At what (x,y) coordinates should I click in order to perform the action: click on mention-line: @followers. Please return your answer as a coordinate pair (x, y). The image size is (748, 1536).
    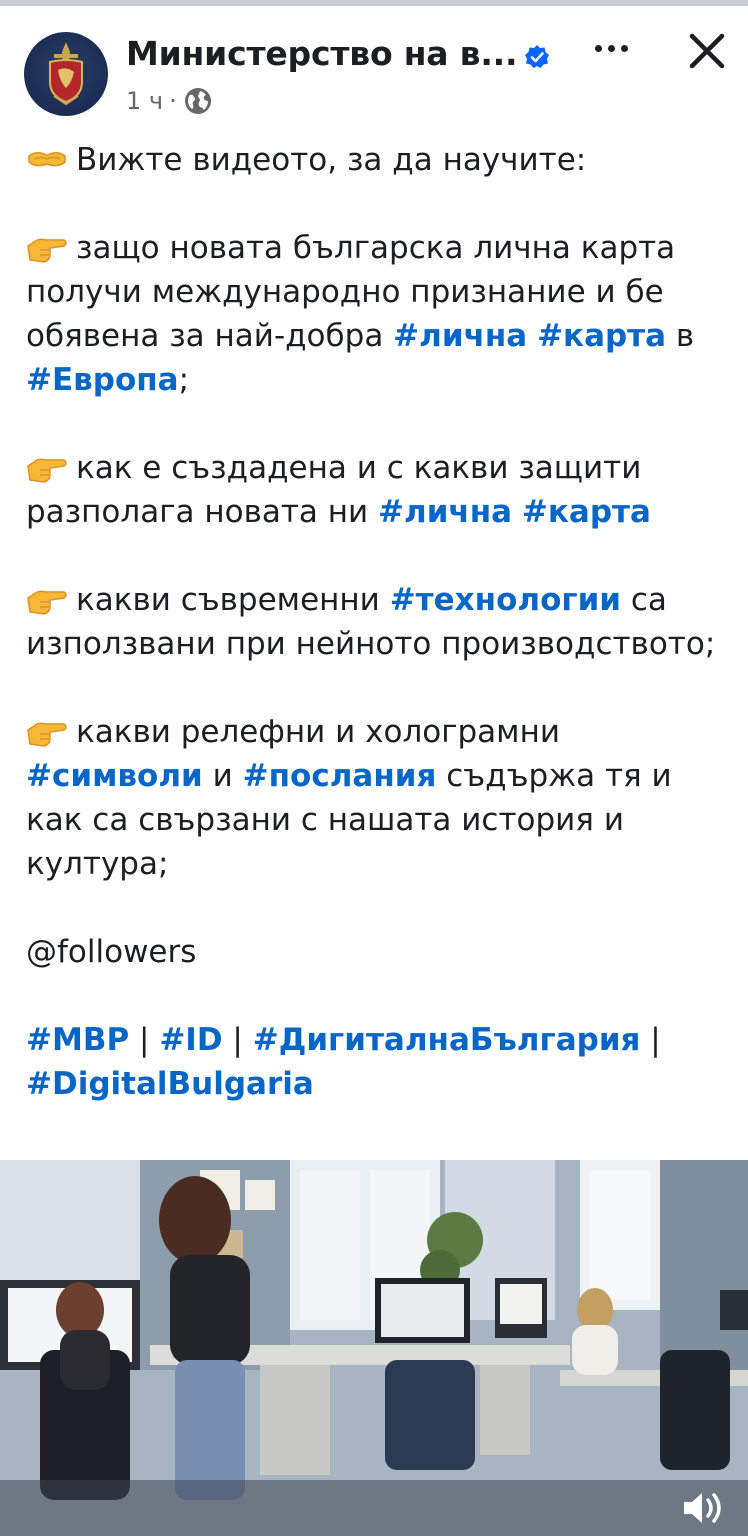
    Looking at the image, I should click on (376, 952).